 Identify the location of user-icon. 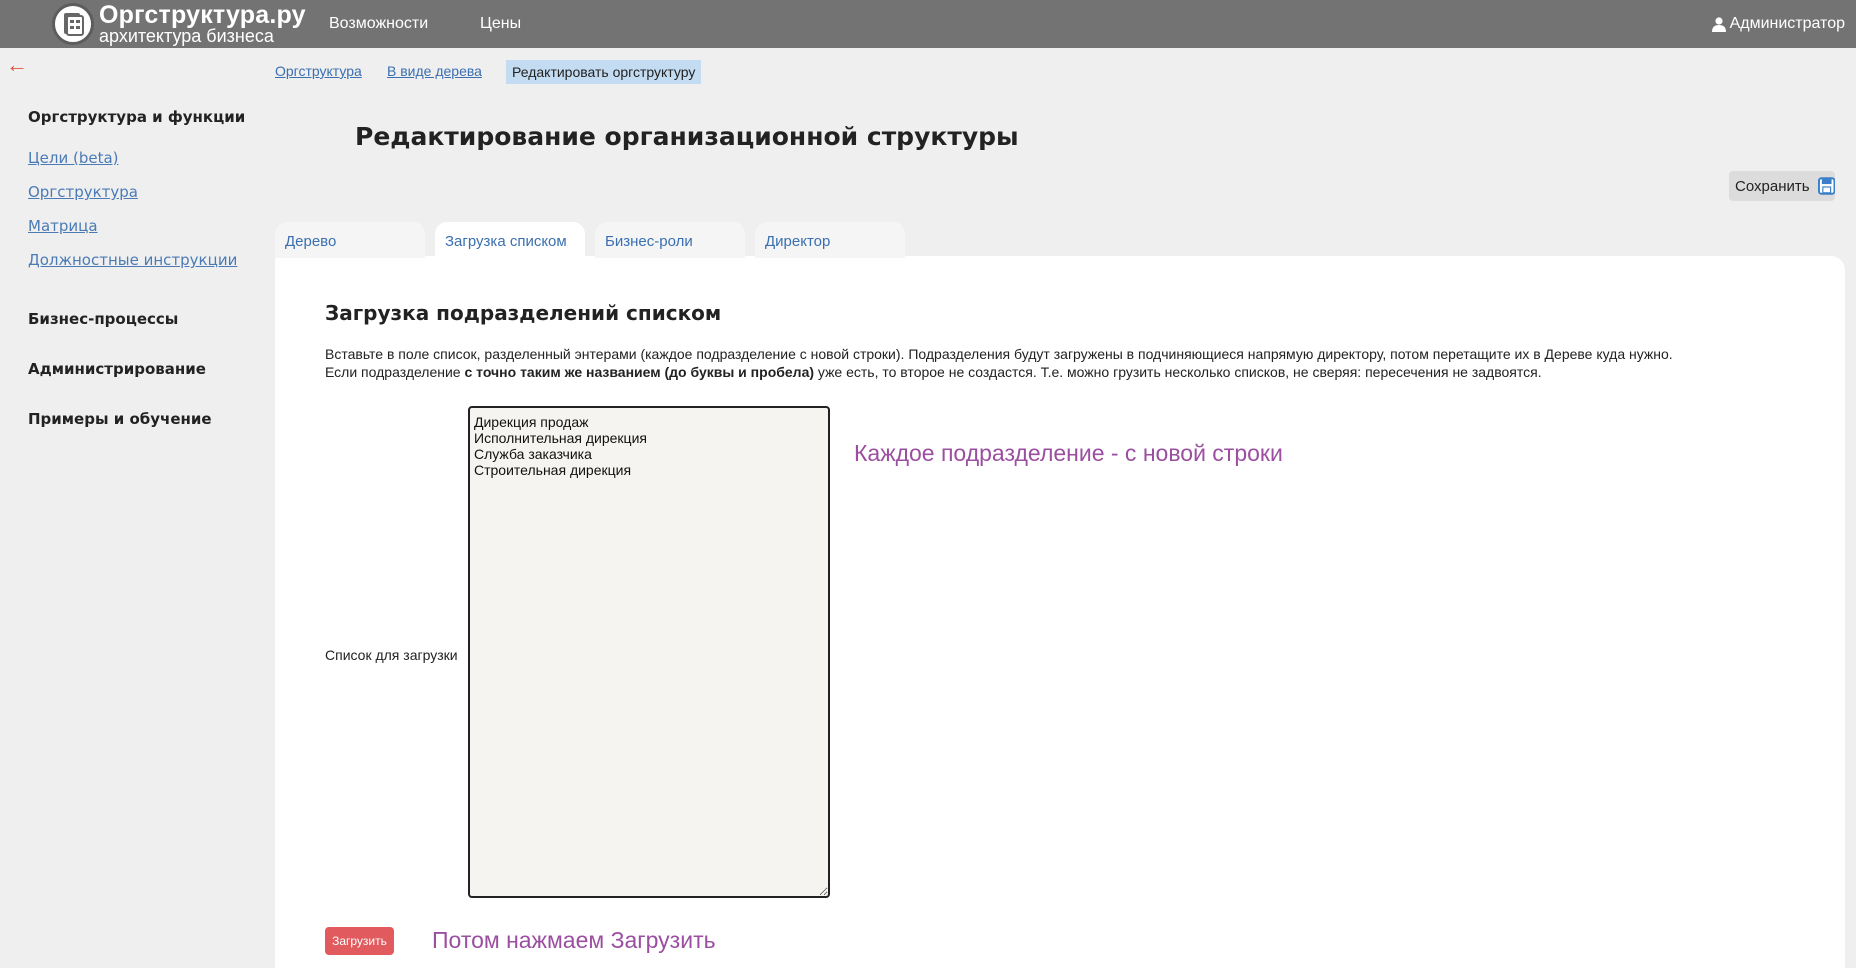
(1718, 24).